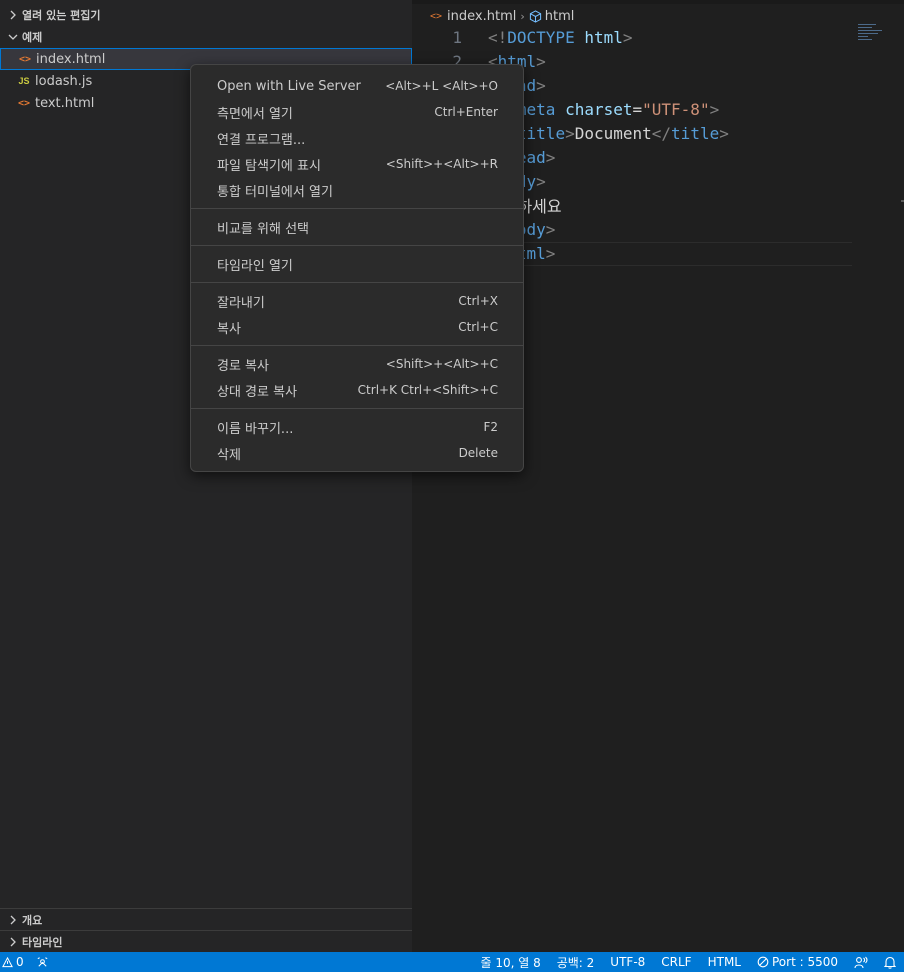  What do you see at coordinates (32, 37) in the screenshot?
I see `folder-label: 예제` at bounding box center [32, 37].